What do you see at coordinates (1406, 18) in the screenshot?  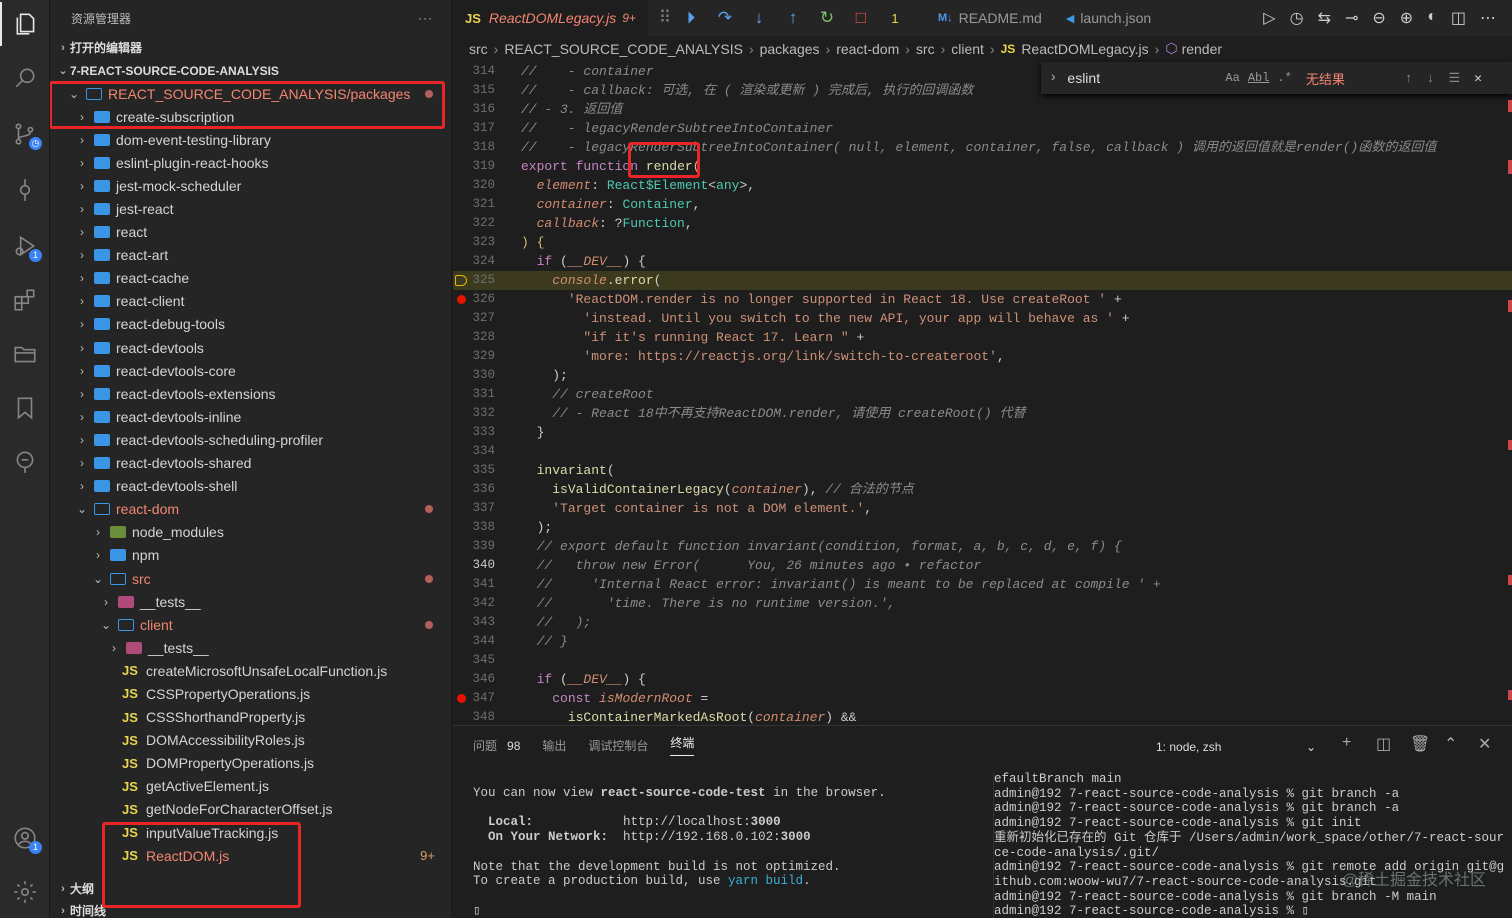 I see `next-change-icon: ⊕` at bounding box center [1406, 18].